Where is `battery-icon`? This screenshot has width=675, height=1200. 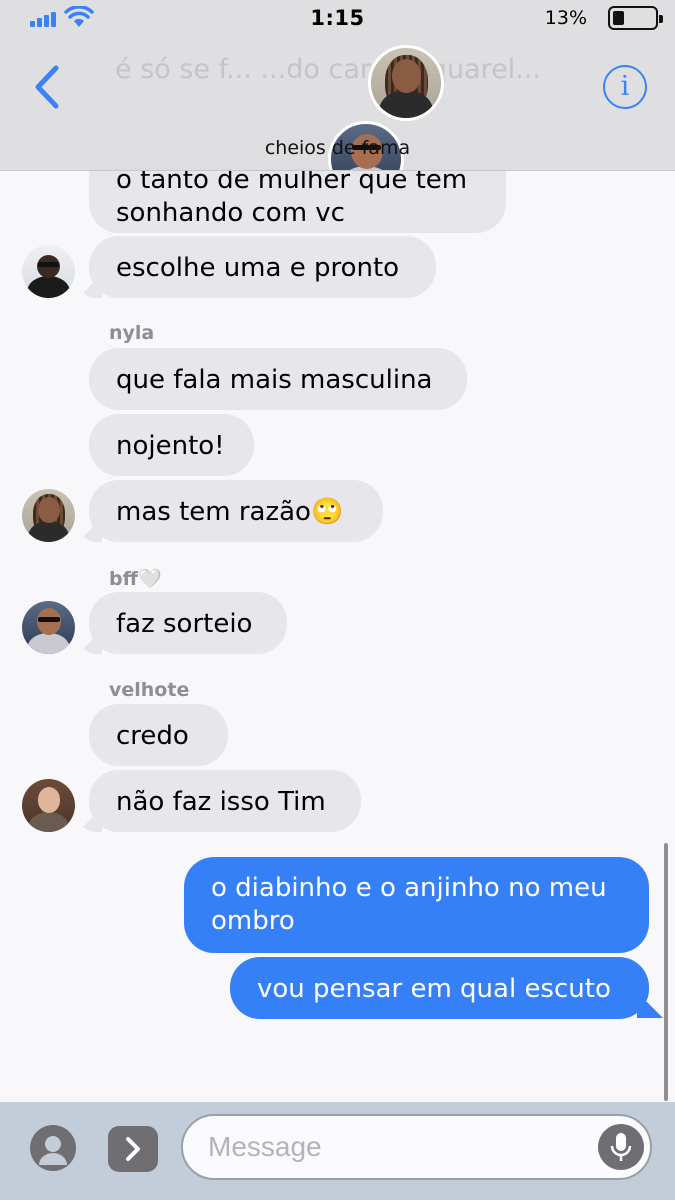 battery-icon is located at coordinates (635, 18).